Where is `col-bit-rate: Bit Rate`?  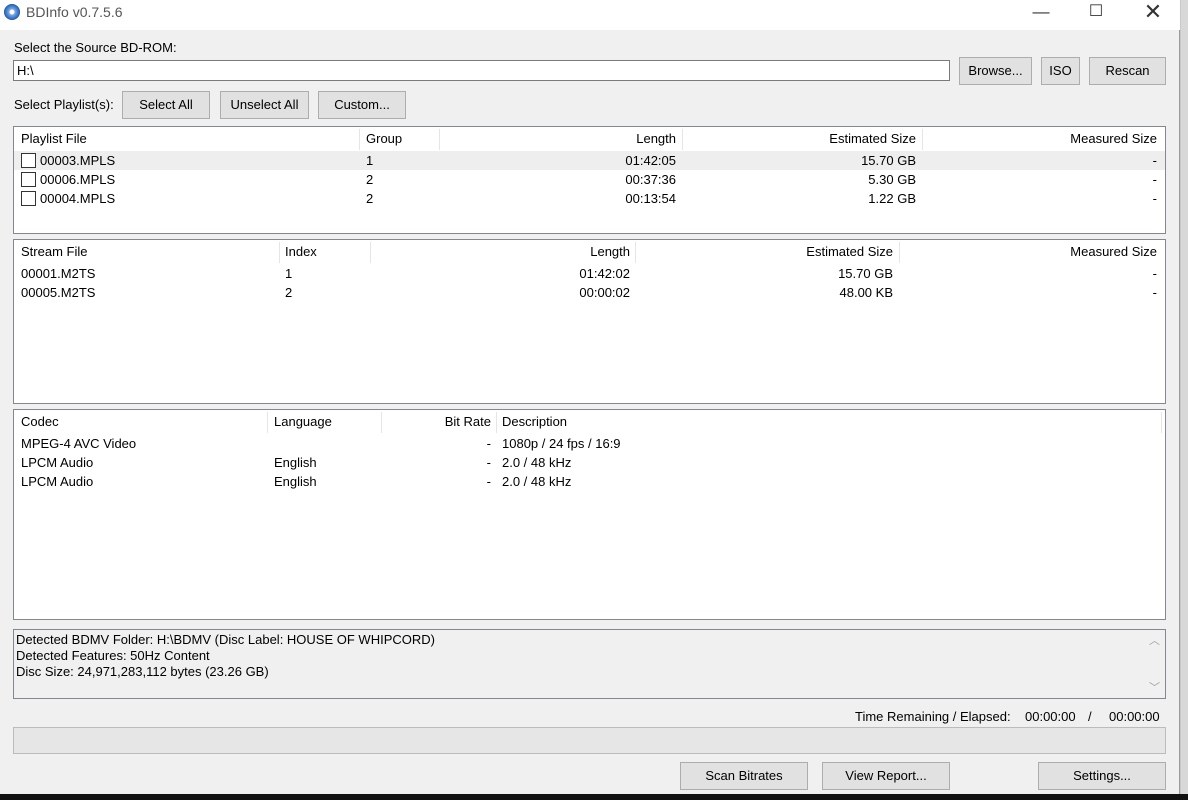 col-bit-rate: Bit Rate is located at coordinates (437, 421).